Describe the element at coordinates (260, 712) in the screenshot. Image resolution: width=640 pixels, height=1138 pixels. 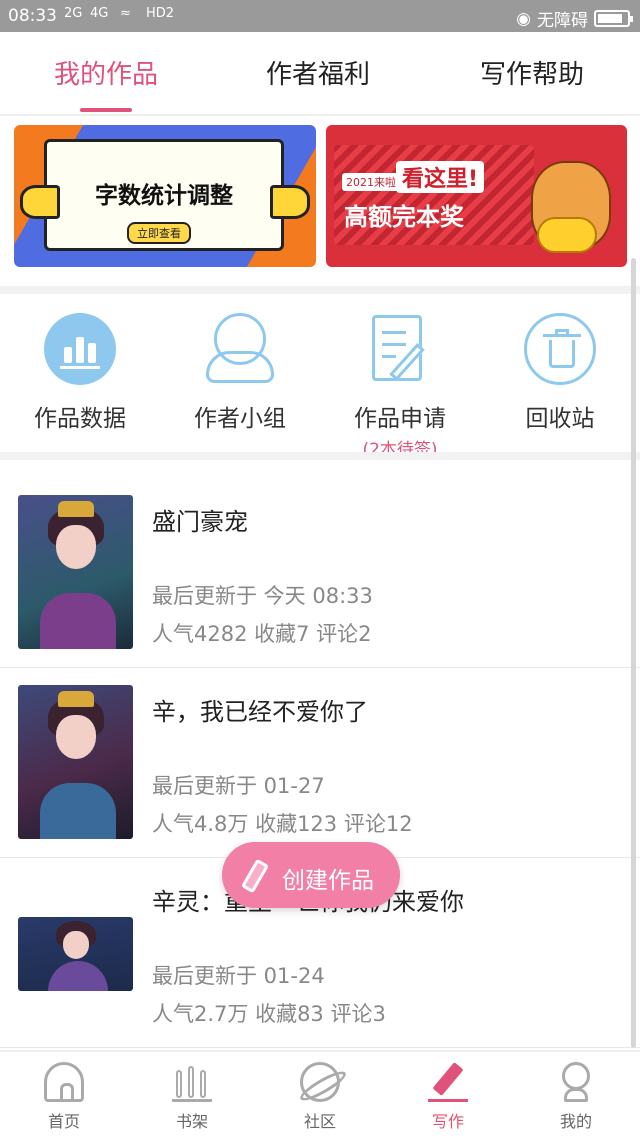
I see `work-title: 辛，我已经不爱你了` at that location.